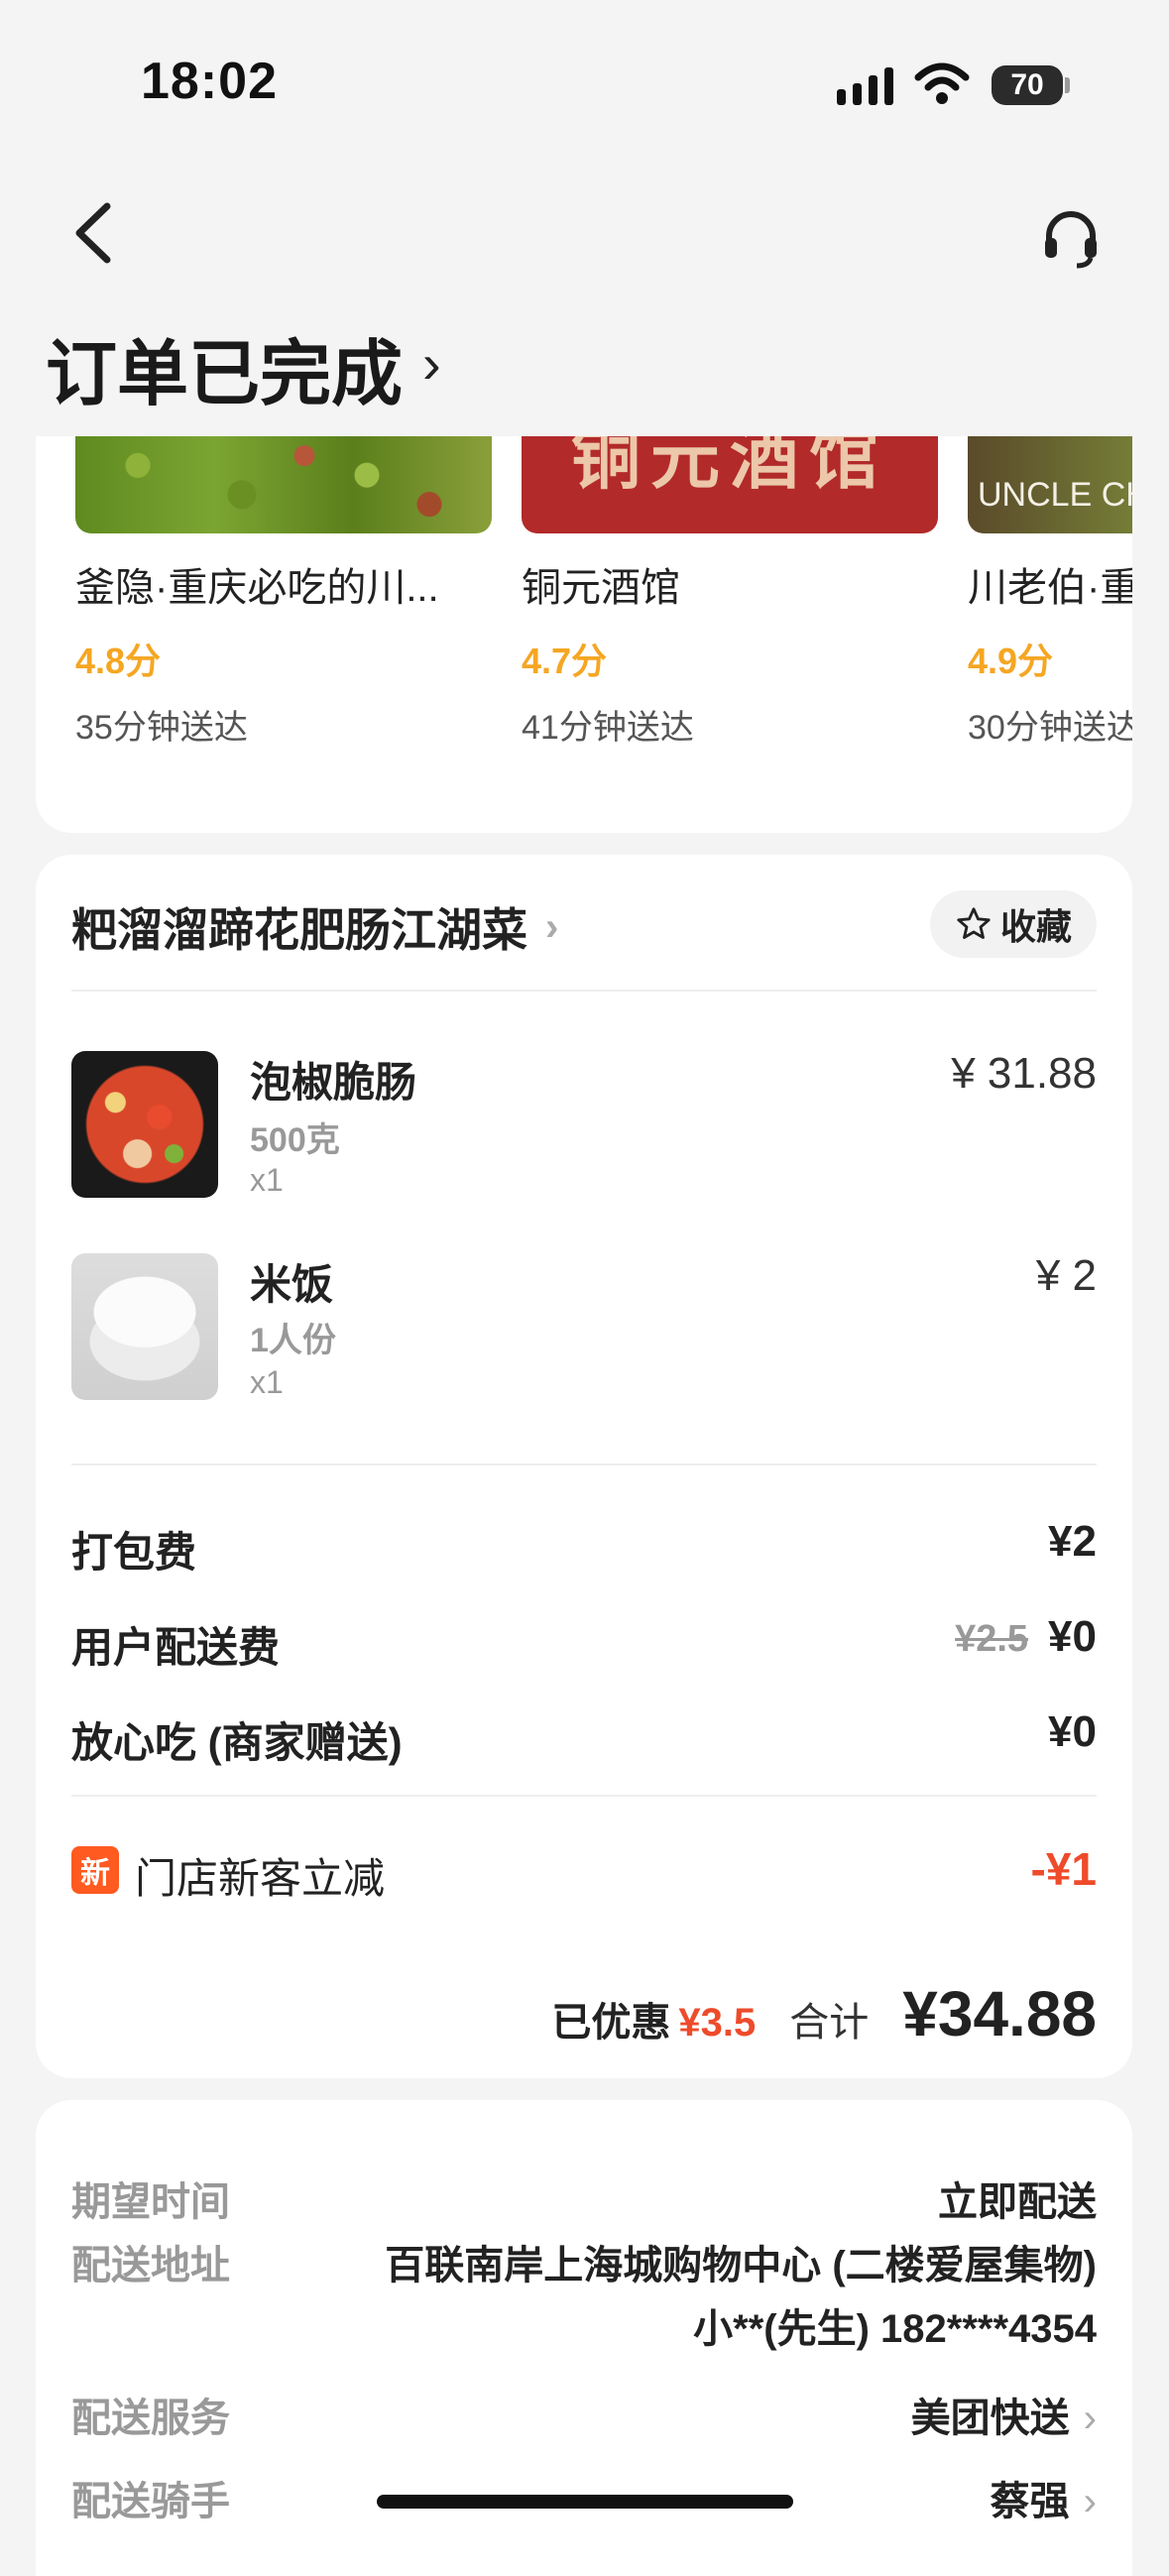 This screenshot has height=2576, width=1169. I want to click on wifi-icon, so click(942, 83).